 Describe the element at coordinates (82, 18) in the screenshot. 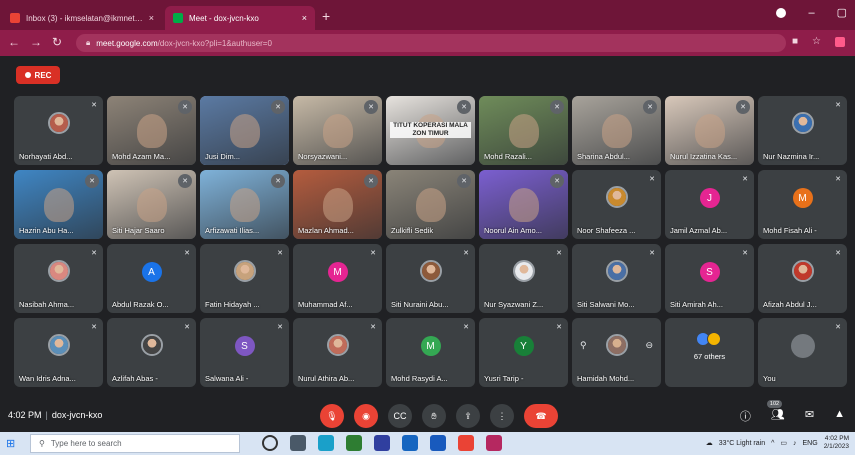

I see `tab-inbox: Inbox (3) - ikmselatan@ikmnet.ed... ×` at that location.